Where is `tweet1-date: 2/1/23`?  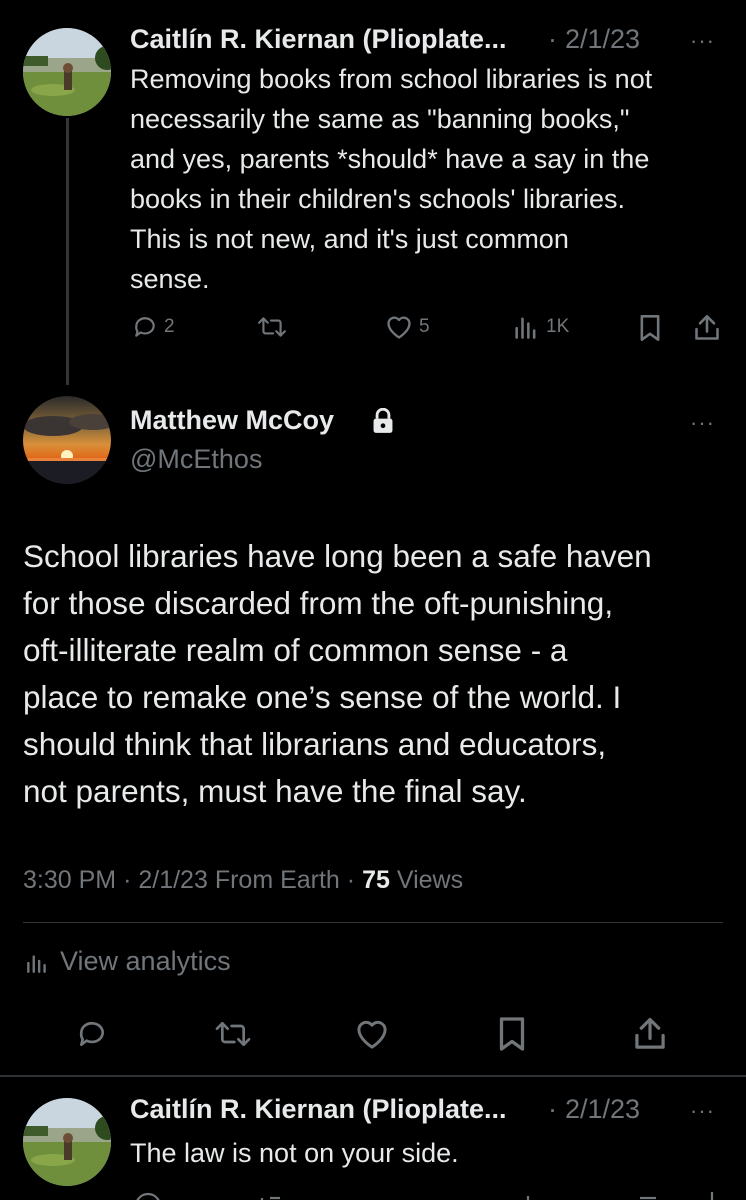
tweet1-date: 2/1/23 is located at coordinates (602, 39).